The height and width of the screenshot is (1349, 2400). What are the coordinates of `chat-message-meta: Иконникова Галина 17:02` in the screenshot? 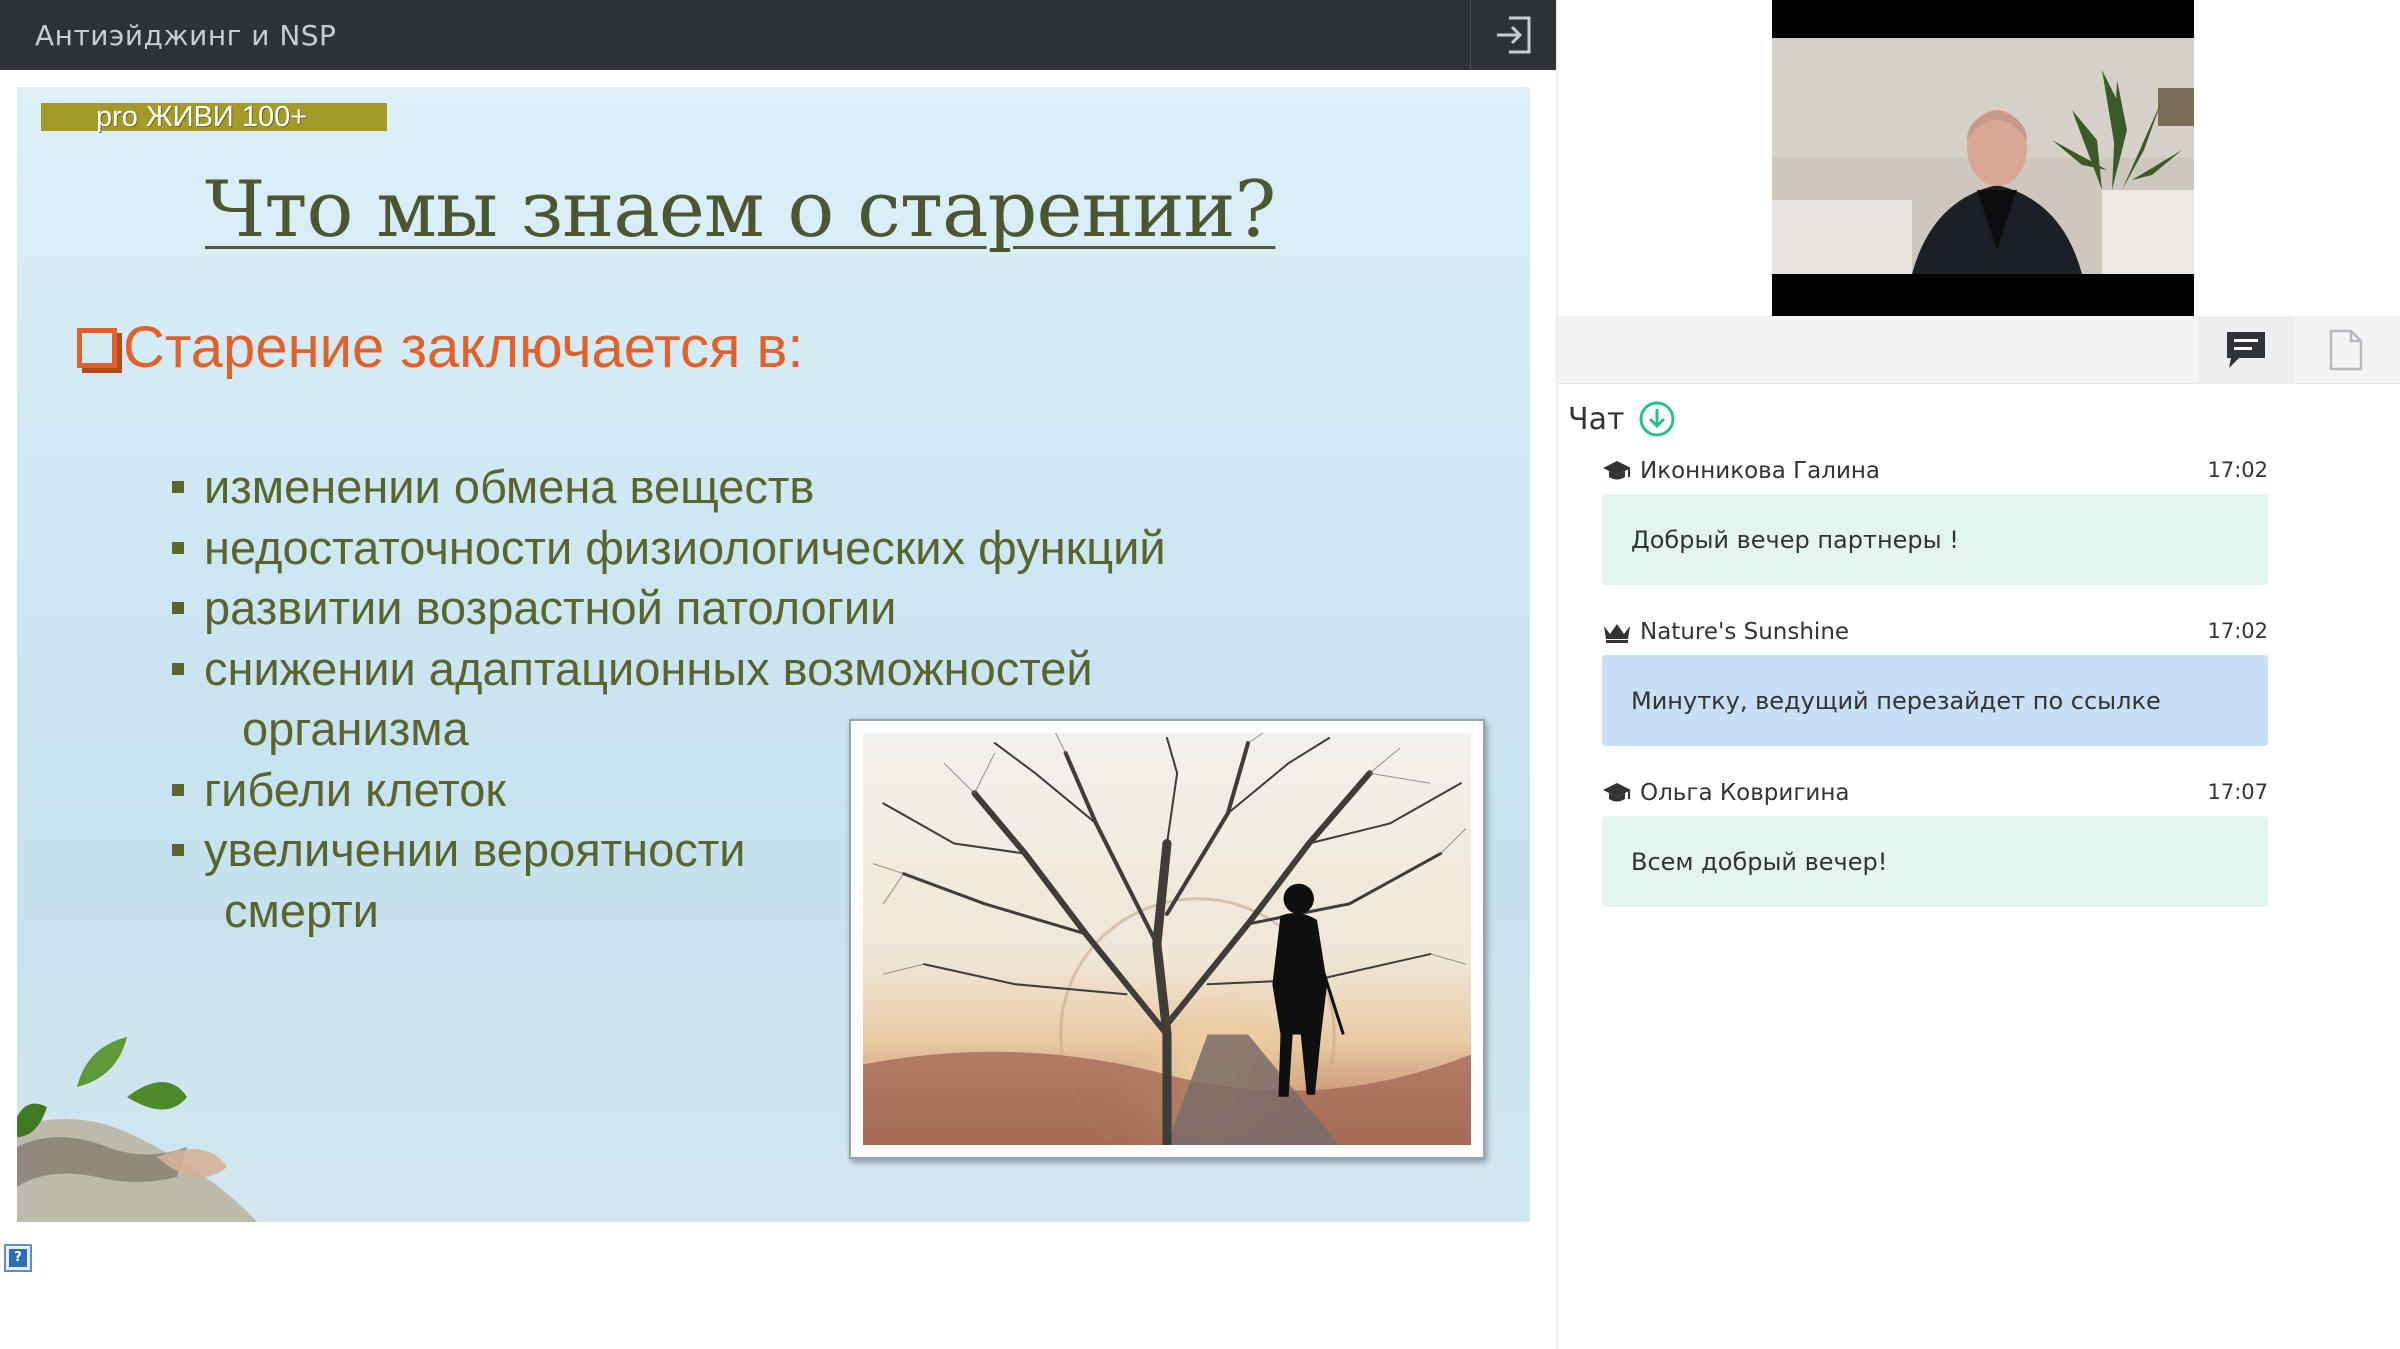 It's located at (1935, 471).